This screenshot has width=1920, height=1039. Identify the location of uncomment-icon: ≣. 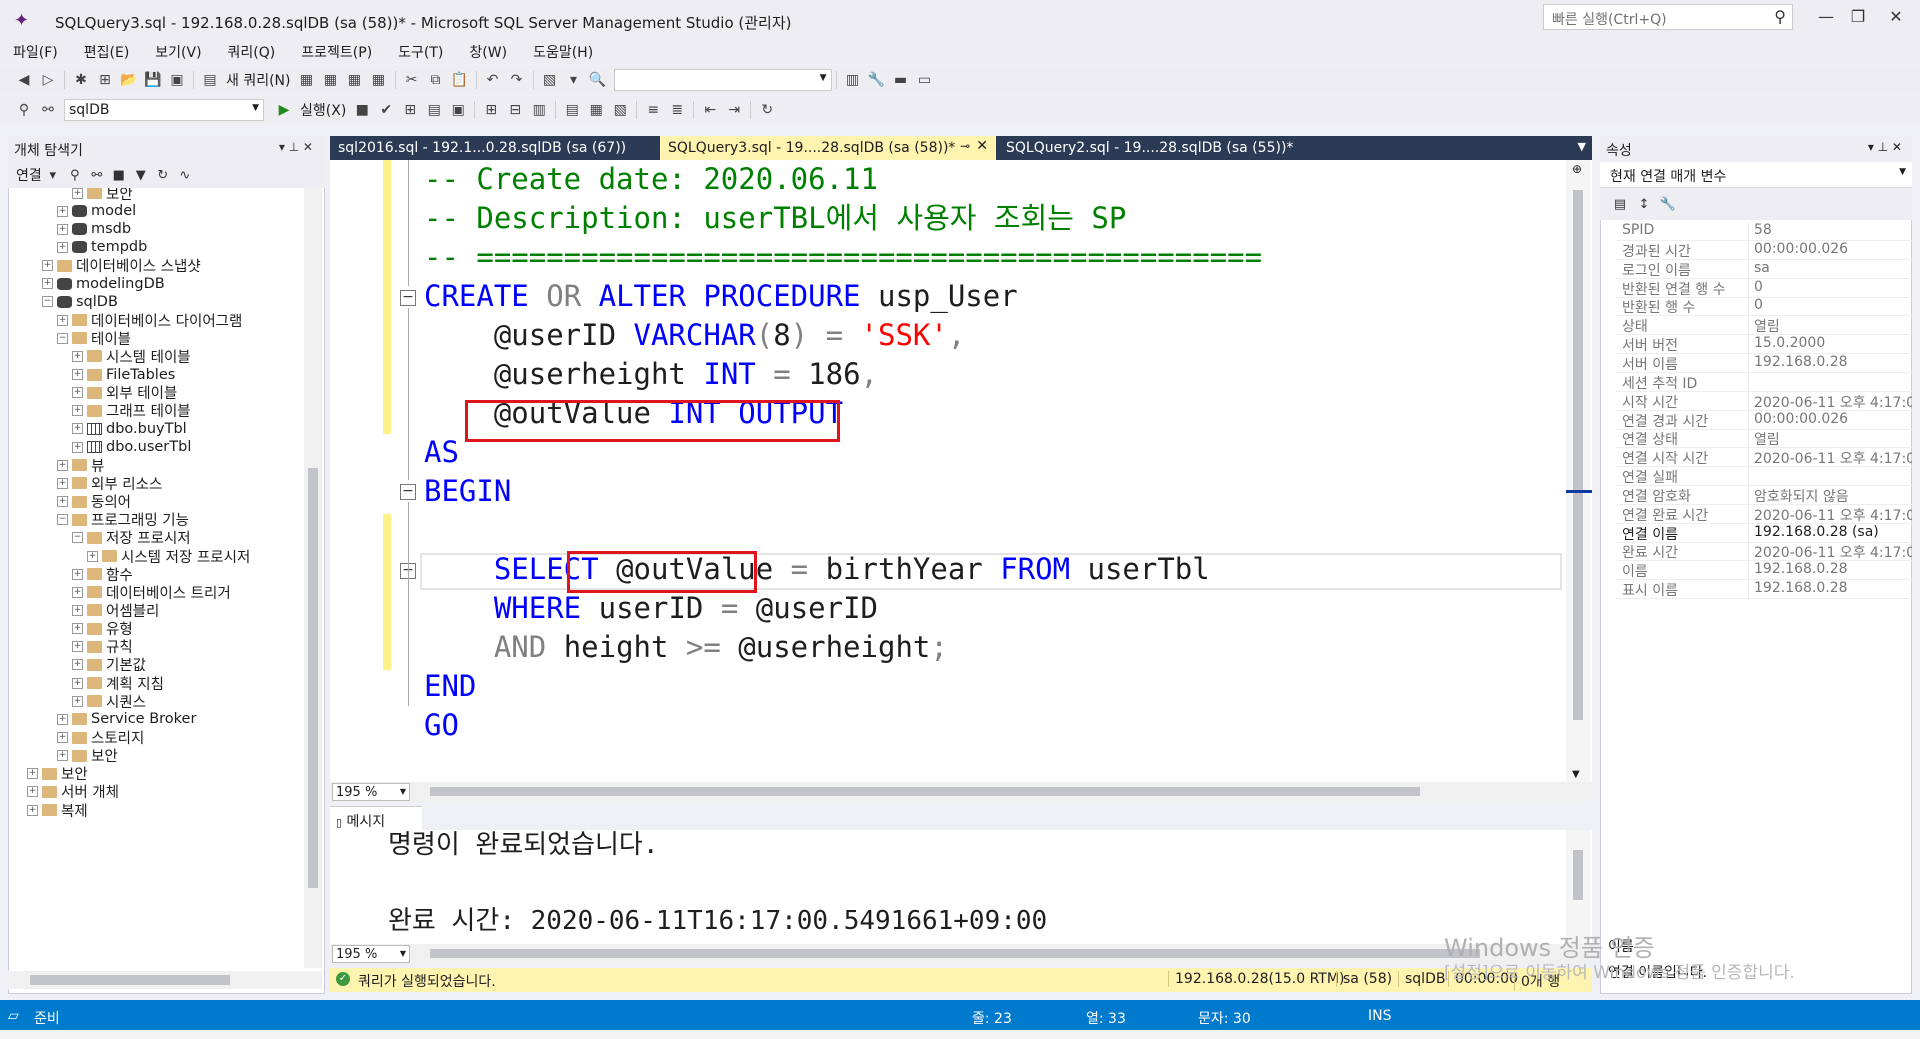
(677, 110).